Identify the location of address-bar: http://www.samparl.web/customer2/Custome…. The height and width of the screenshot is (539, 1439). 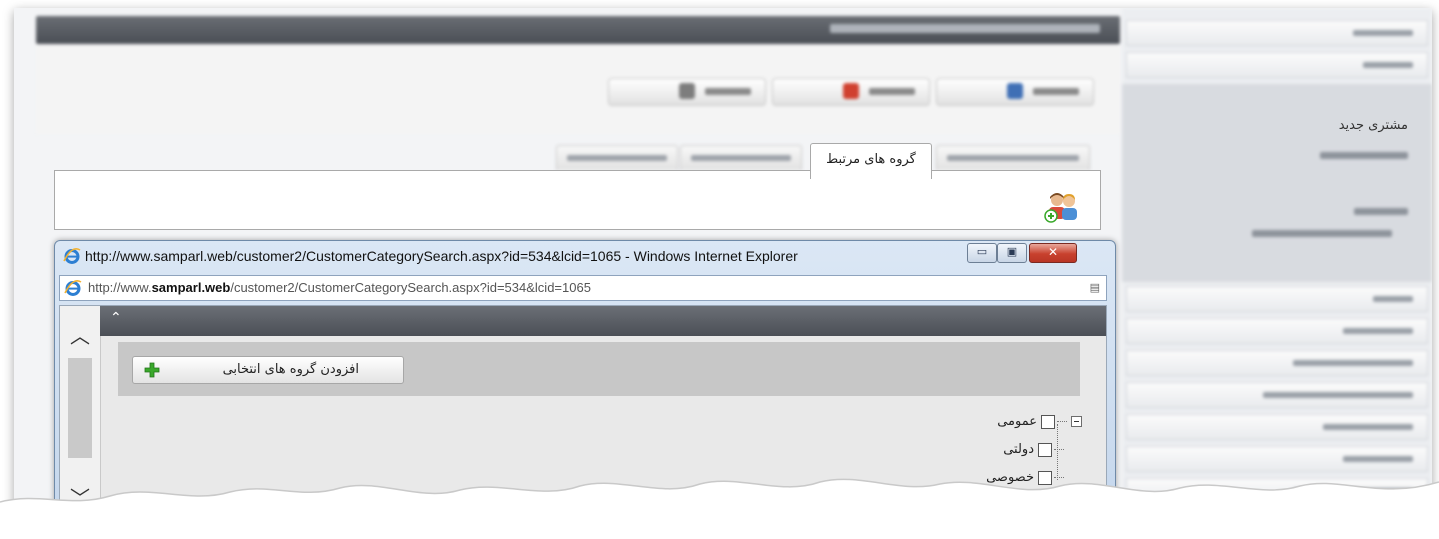
(583, 288).